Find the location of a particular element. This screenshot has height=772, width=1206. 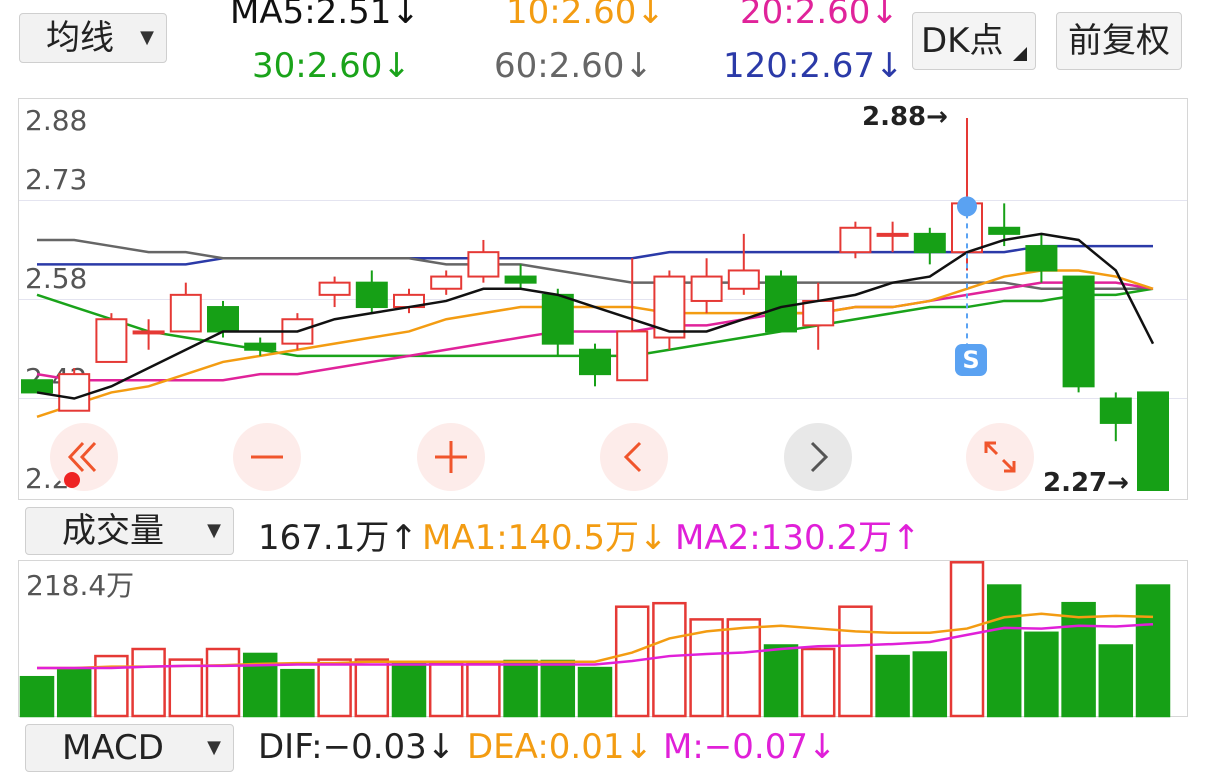

indicator-select-macd: MACD ▼ is located at coordinates (129, 748).